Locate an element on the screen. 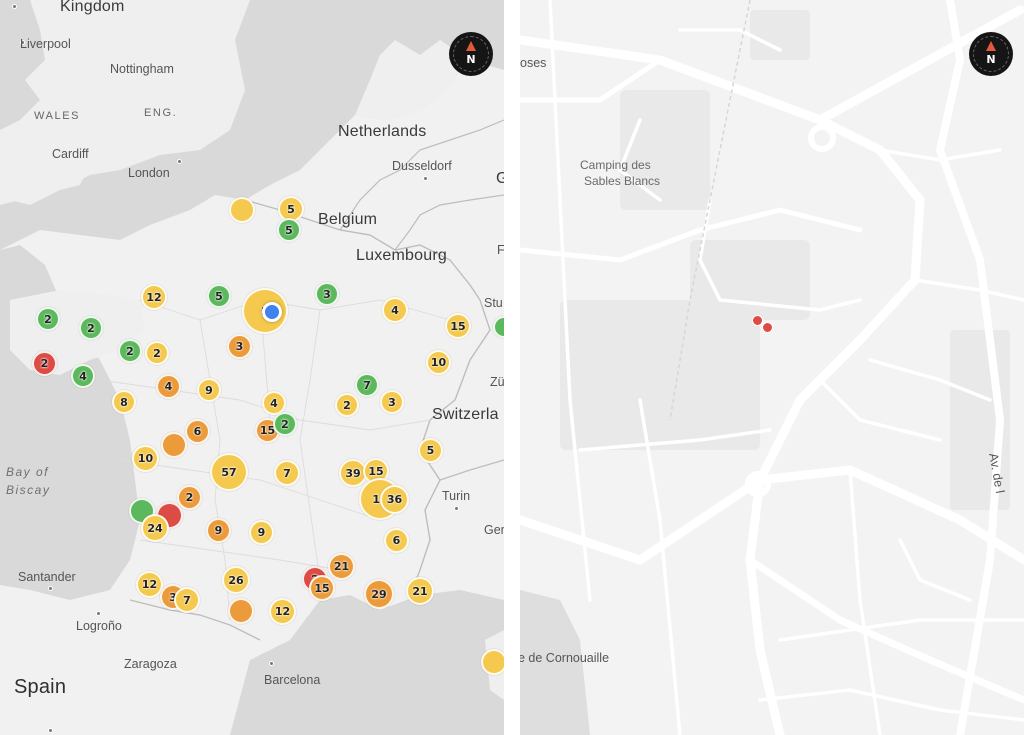  label-kingdom: Kingdom is located at coordinates (92, 7).